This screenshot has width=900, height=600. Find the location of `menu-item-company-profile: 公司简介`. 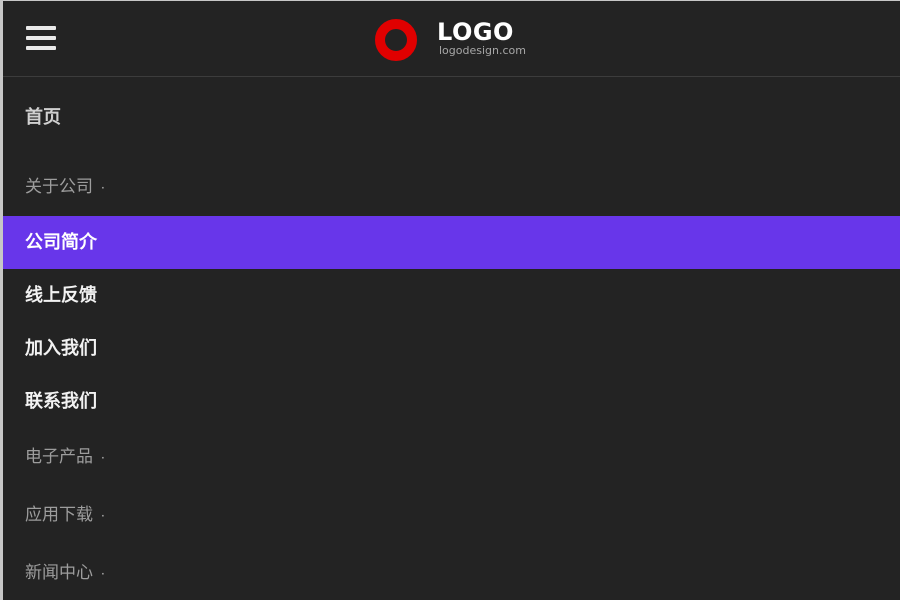

menu-item-company-profile: 公司简介 is located at coordinates (451, 242).